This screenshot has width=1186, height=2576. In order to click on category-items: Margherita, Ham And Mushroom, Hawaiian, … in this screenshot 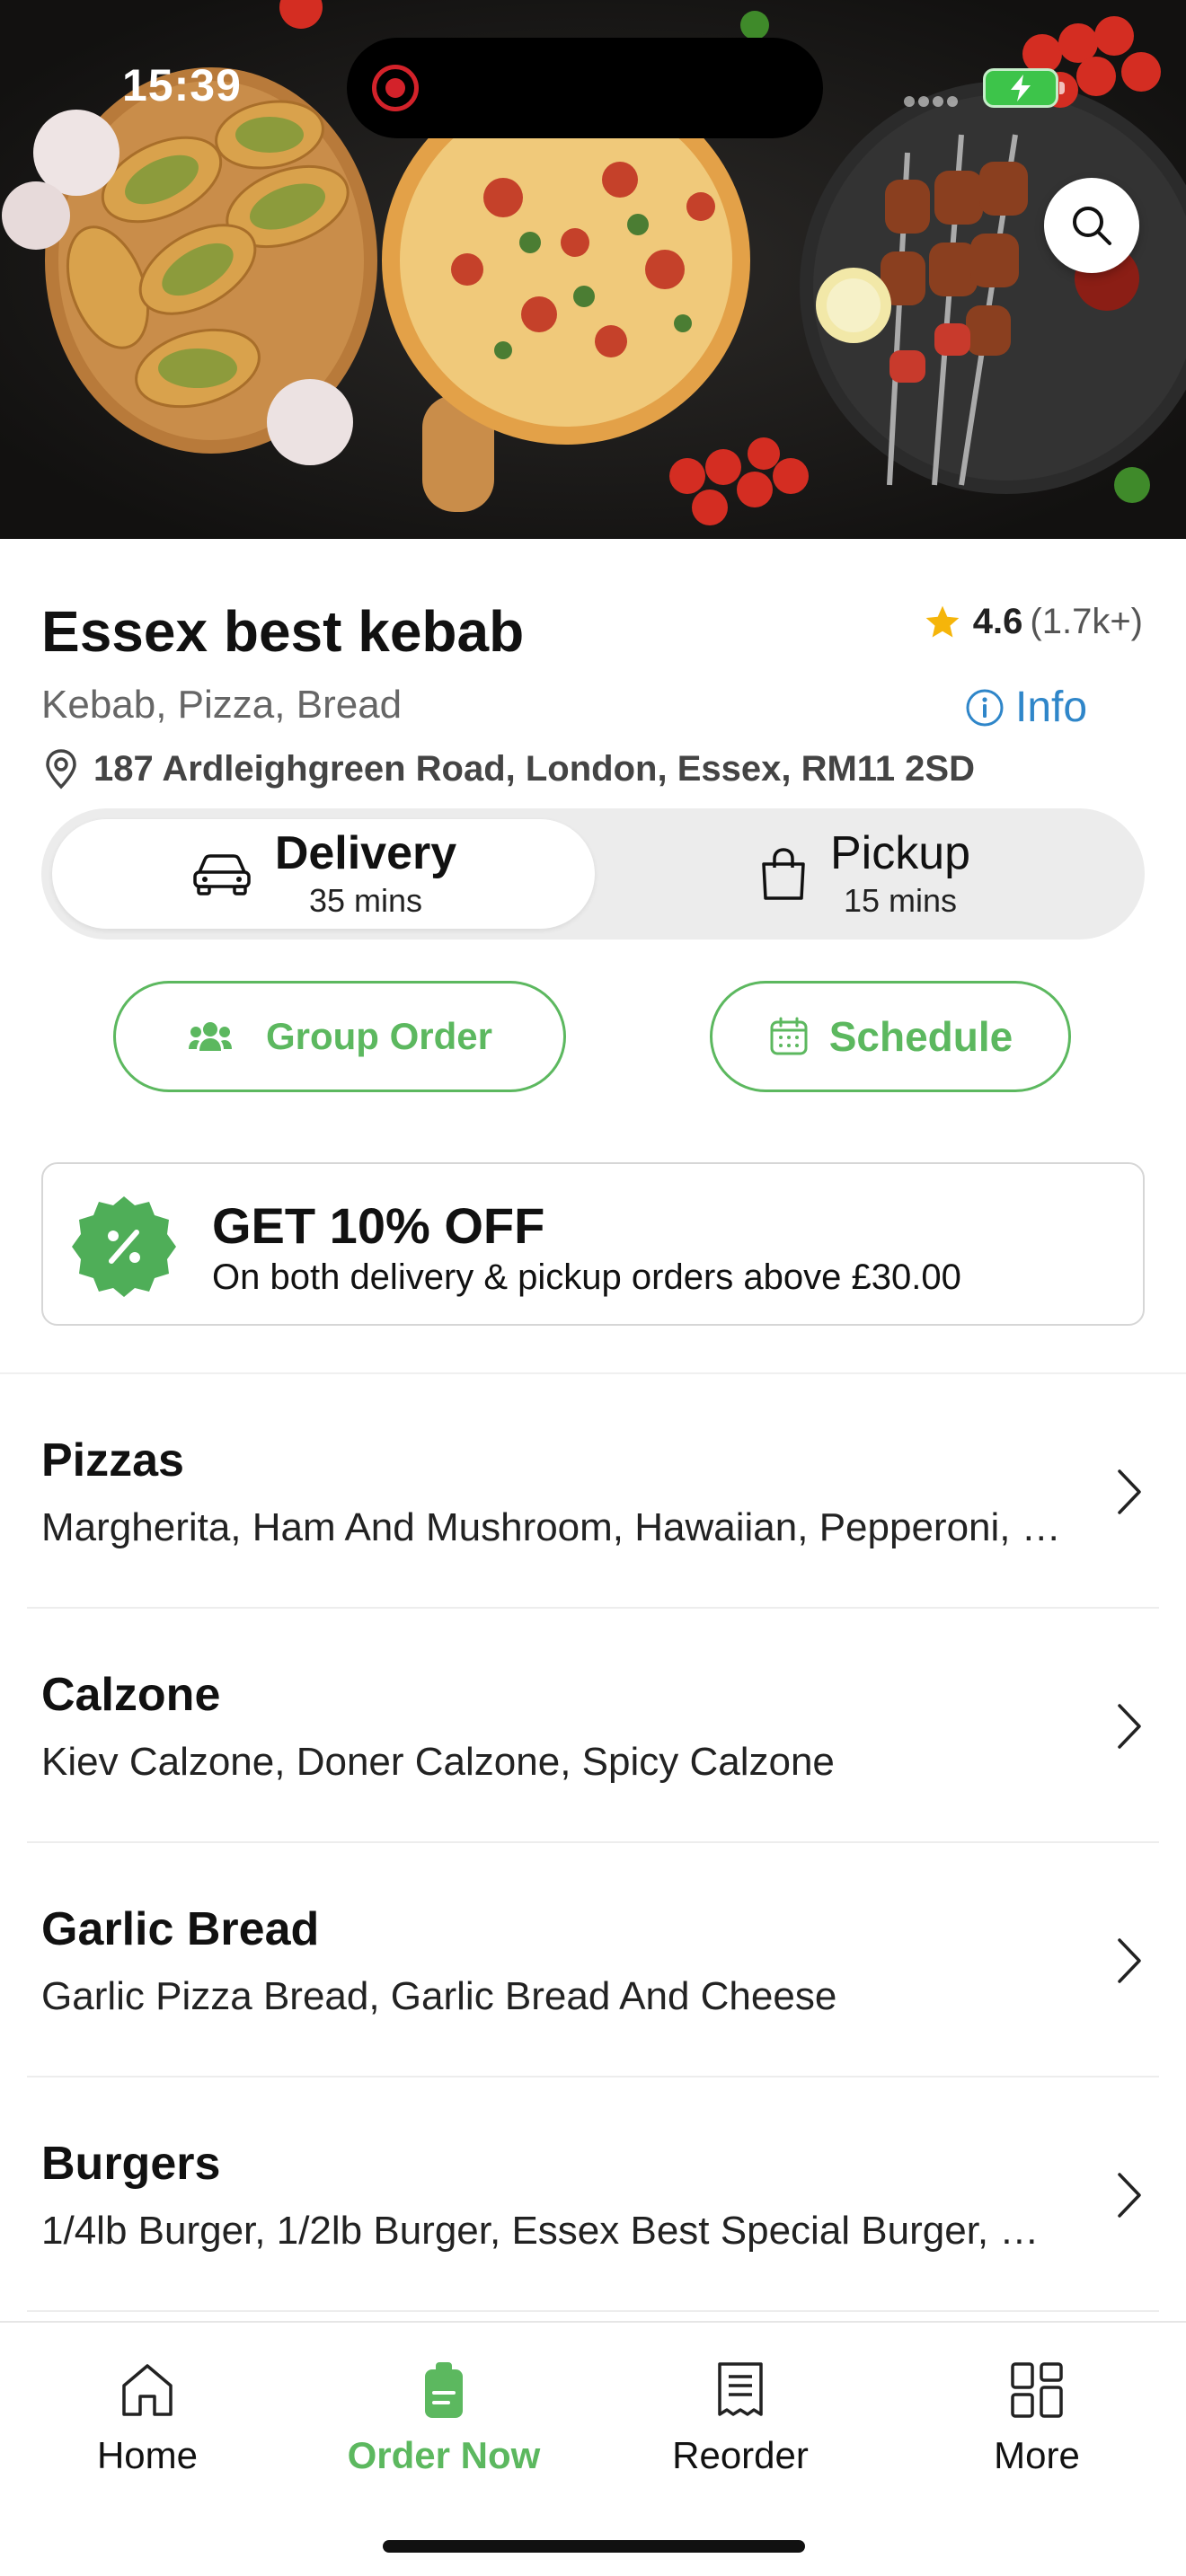, I will do `click(553, 1527)`.